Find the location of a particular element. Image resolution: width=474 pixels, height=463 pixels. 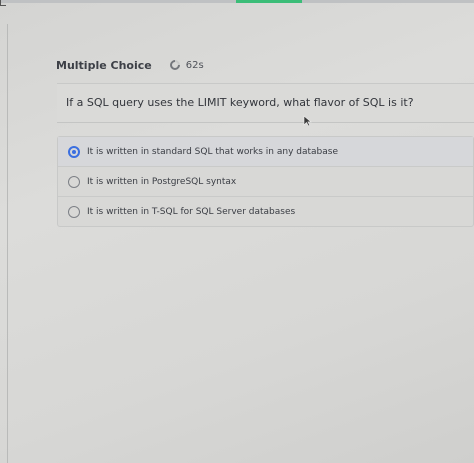

radio-button-selected is located at coordinates (74, 151).